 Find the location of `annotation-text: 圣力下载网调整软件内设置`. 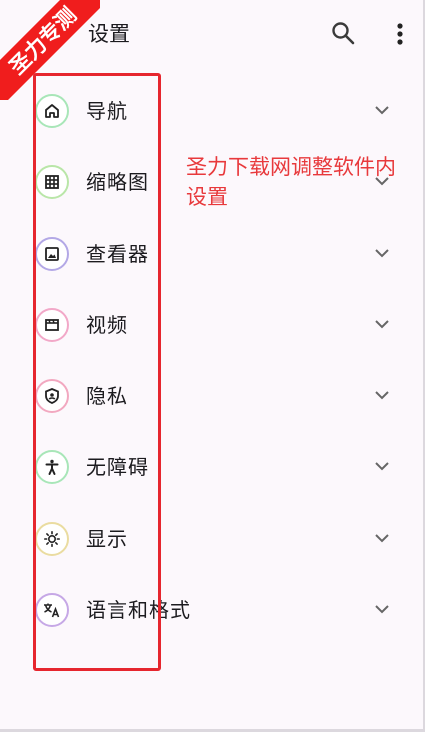

annotation-text: 圣力下载网调整软件内设置 is located at coordinates (291, 182).